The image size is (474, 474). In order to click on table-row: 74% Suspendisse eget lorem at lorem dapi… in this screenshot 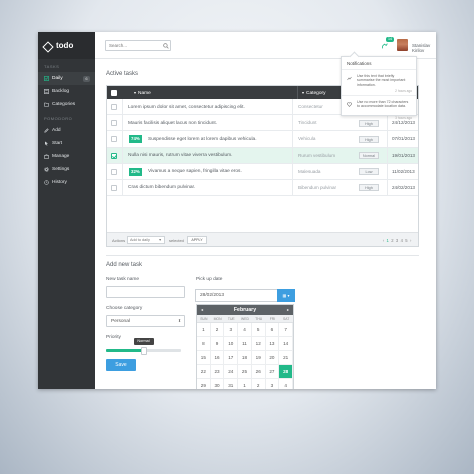, I will do `click(262, 139)`.